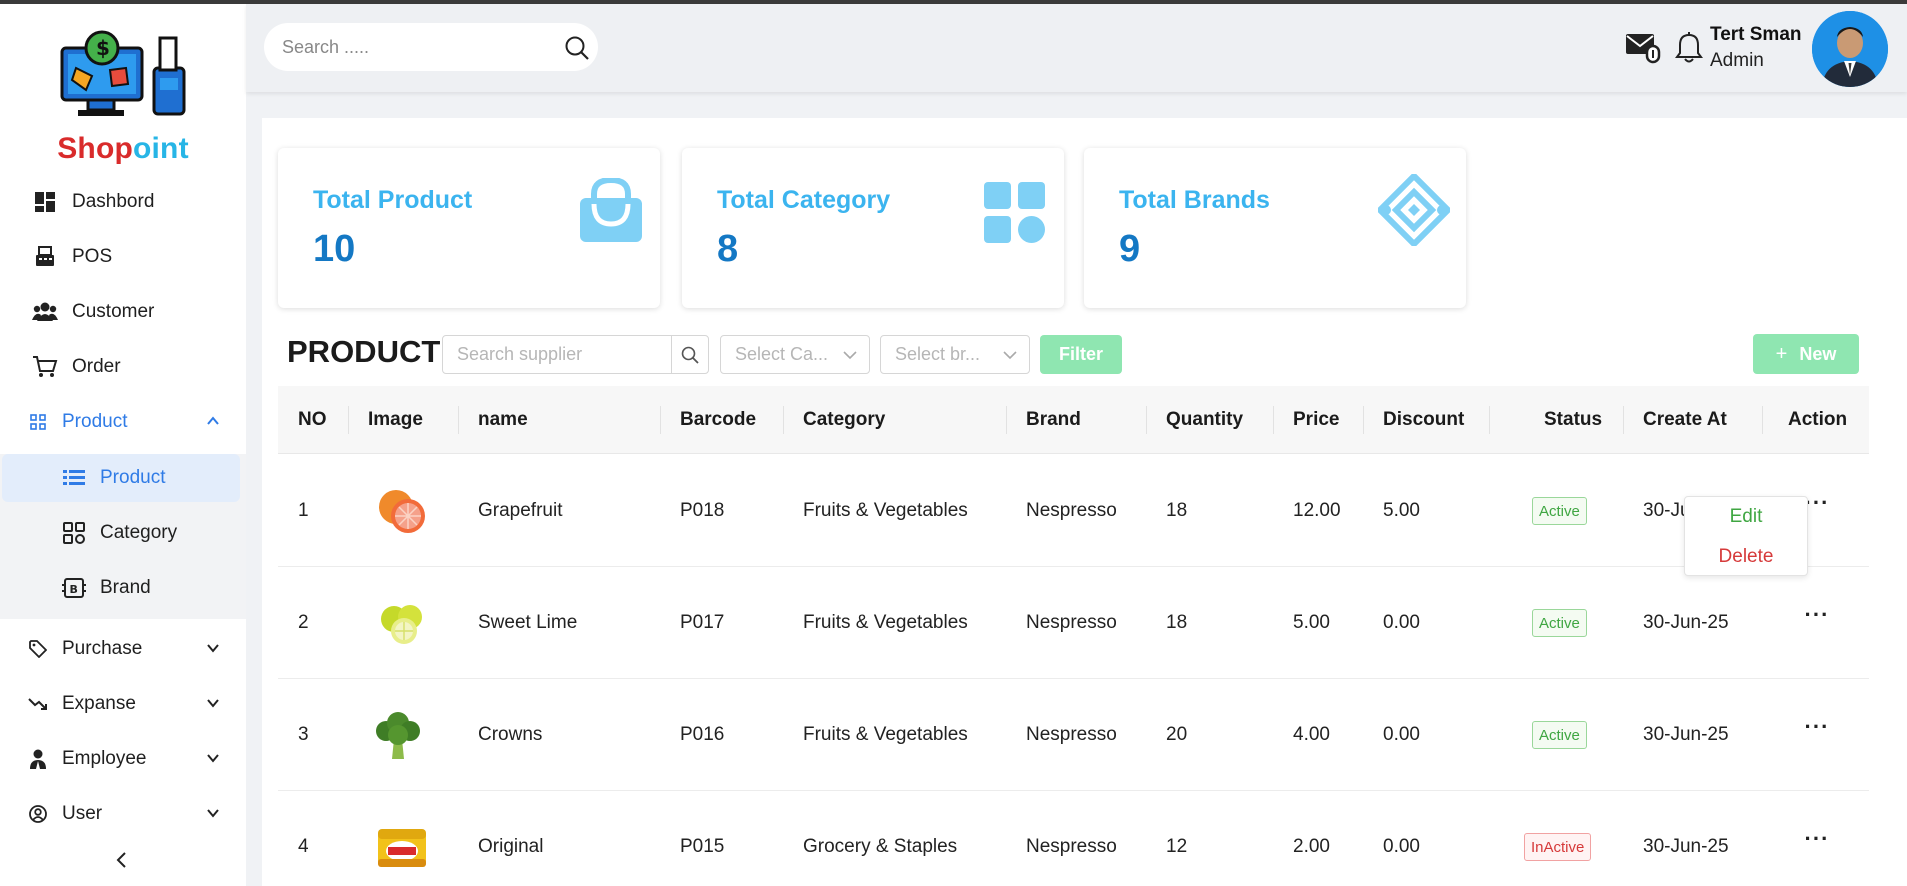  I want to click on cell-created-at: 30-Jun-25, so click(1686, 846).